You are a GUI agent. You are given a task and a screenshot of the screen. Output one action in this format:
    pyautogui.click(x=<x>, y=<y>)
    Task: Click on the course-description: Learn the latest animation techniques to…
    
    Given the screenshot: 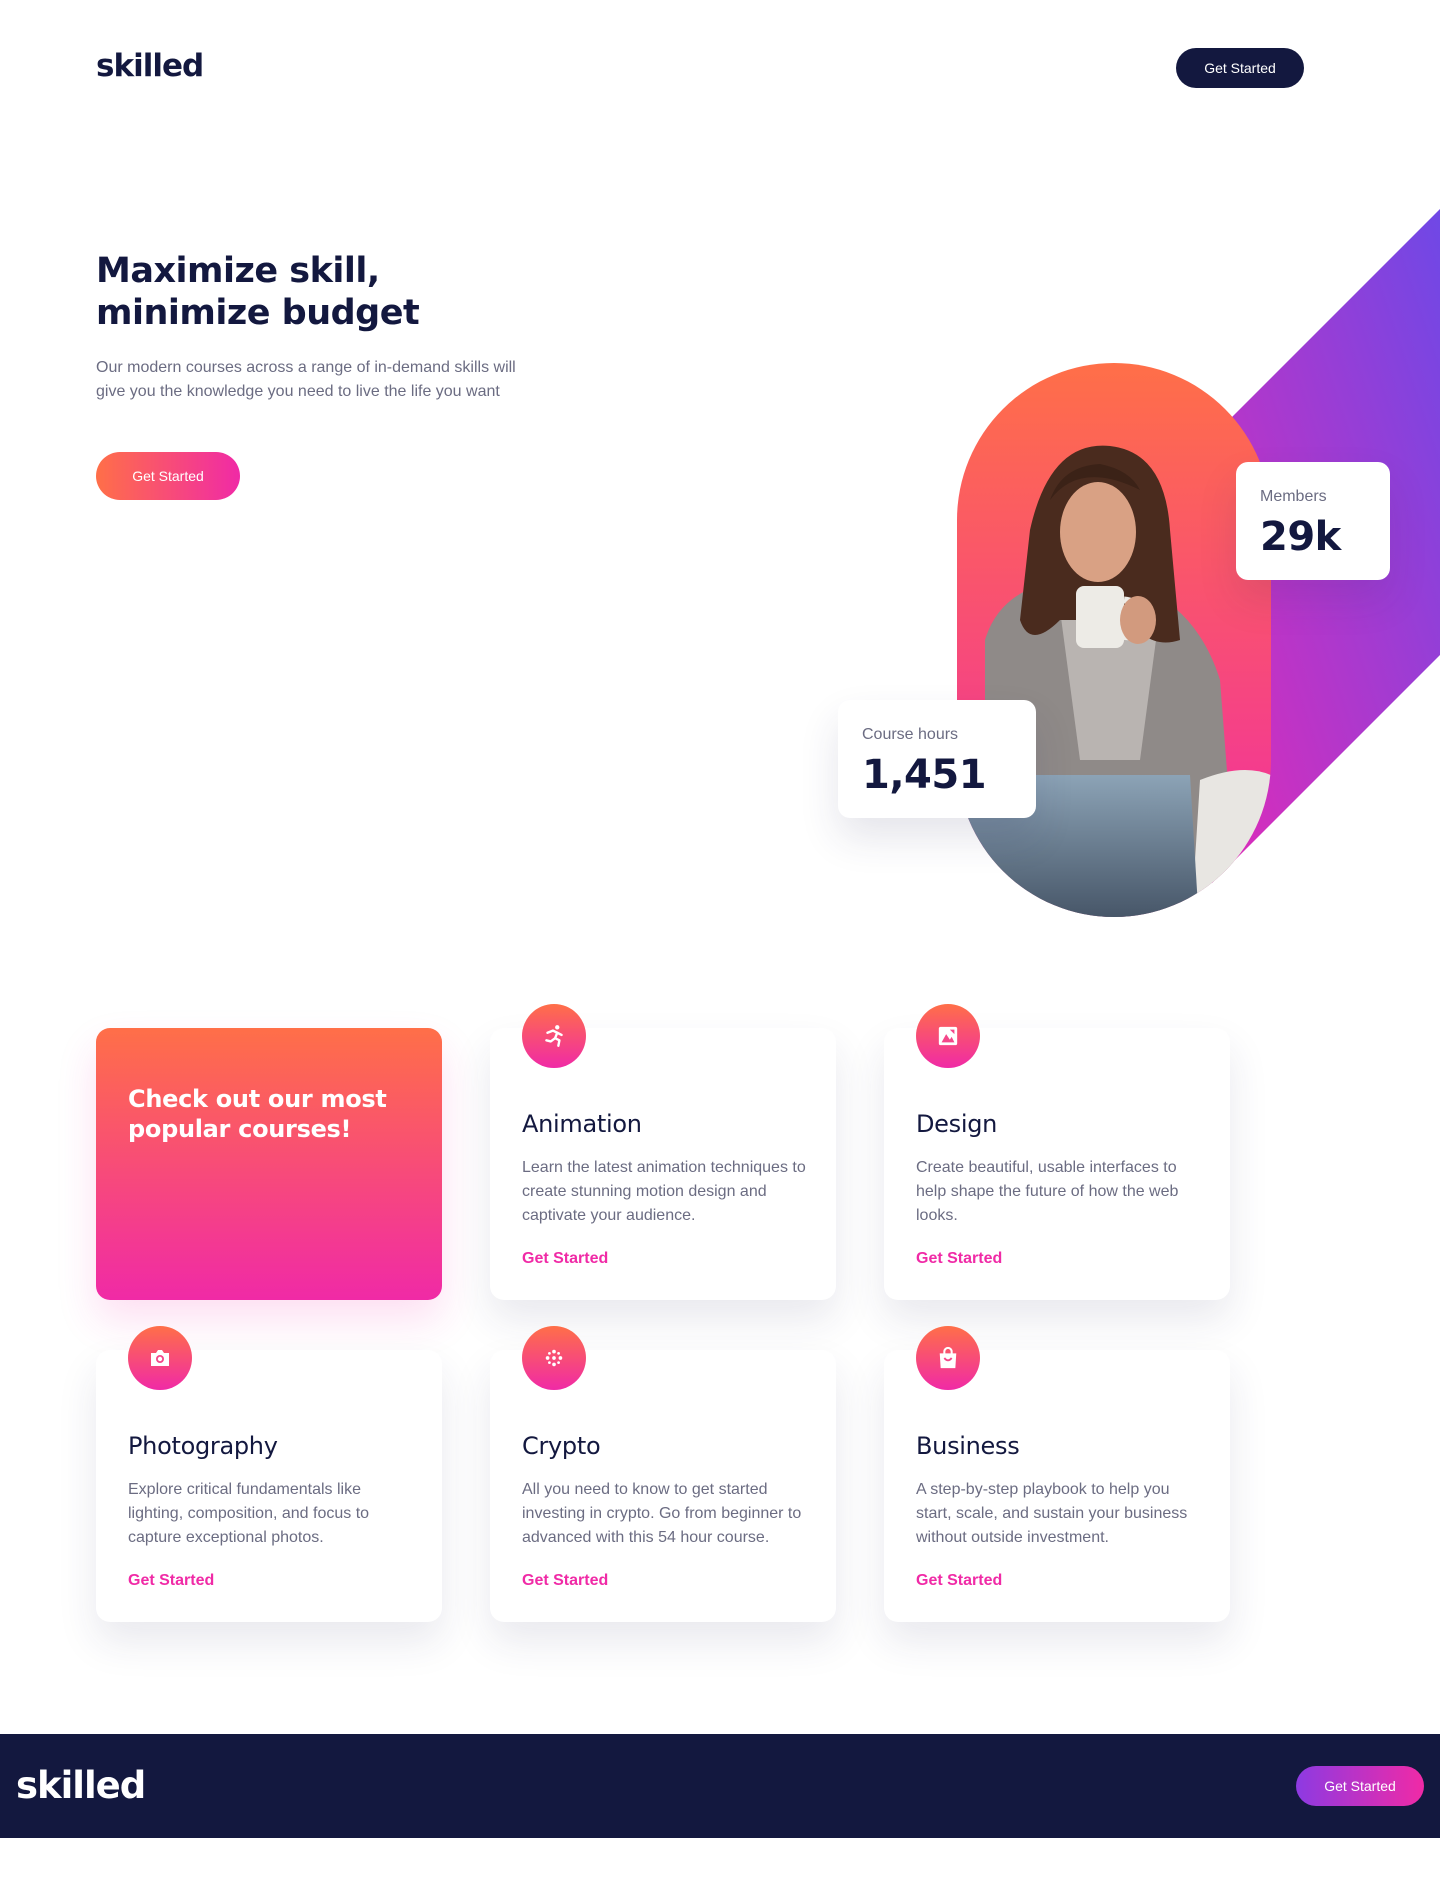 What is the action you would take?
    pyautogui.click(x=664, y=1191)
    